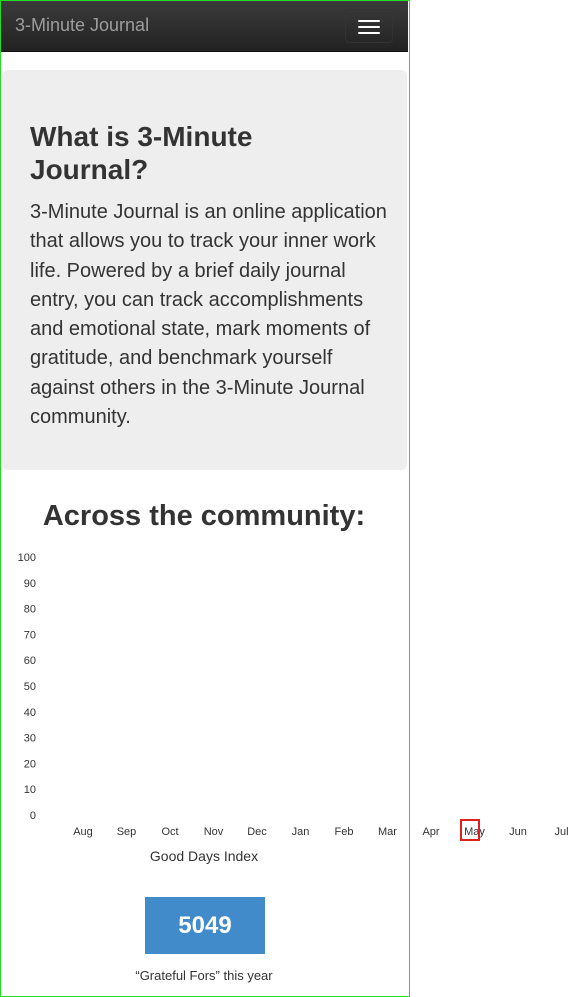 This screenshot has width=570, height=997. What do you see at coordinates (27, 558) in the screenshot?
I see `y-tick-label: 100` at bounding box center [27, 558].